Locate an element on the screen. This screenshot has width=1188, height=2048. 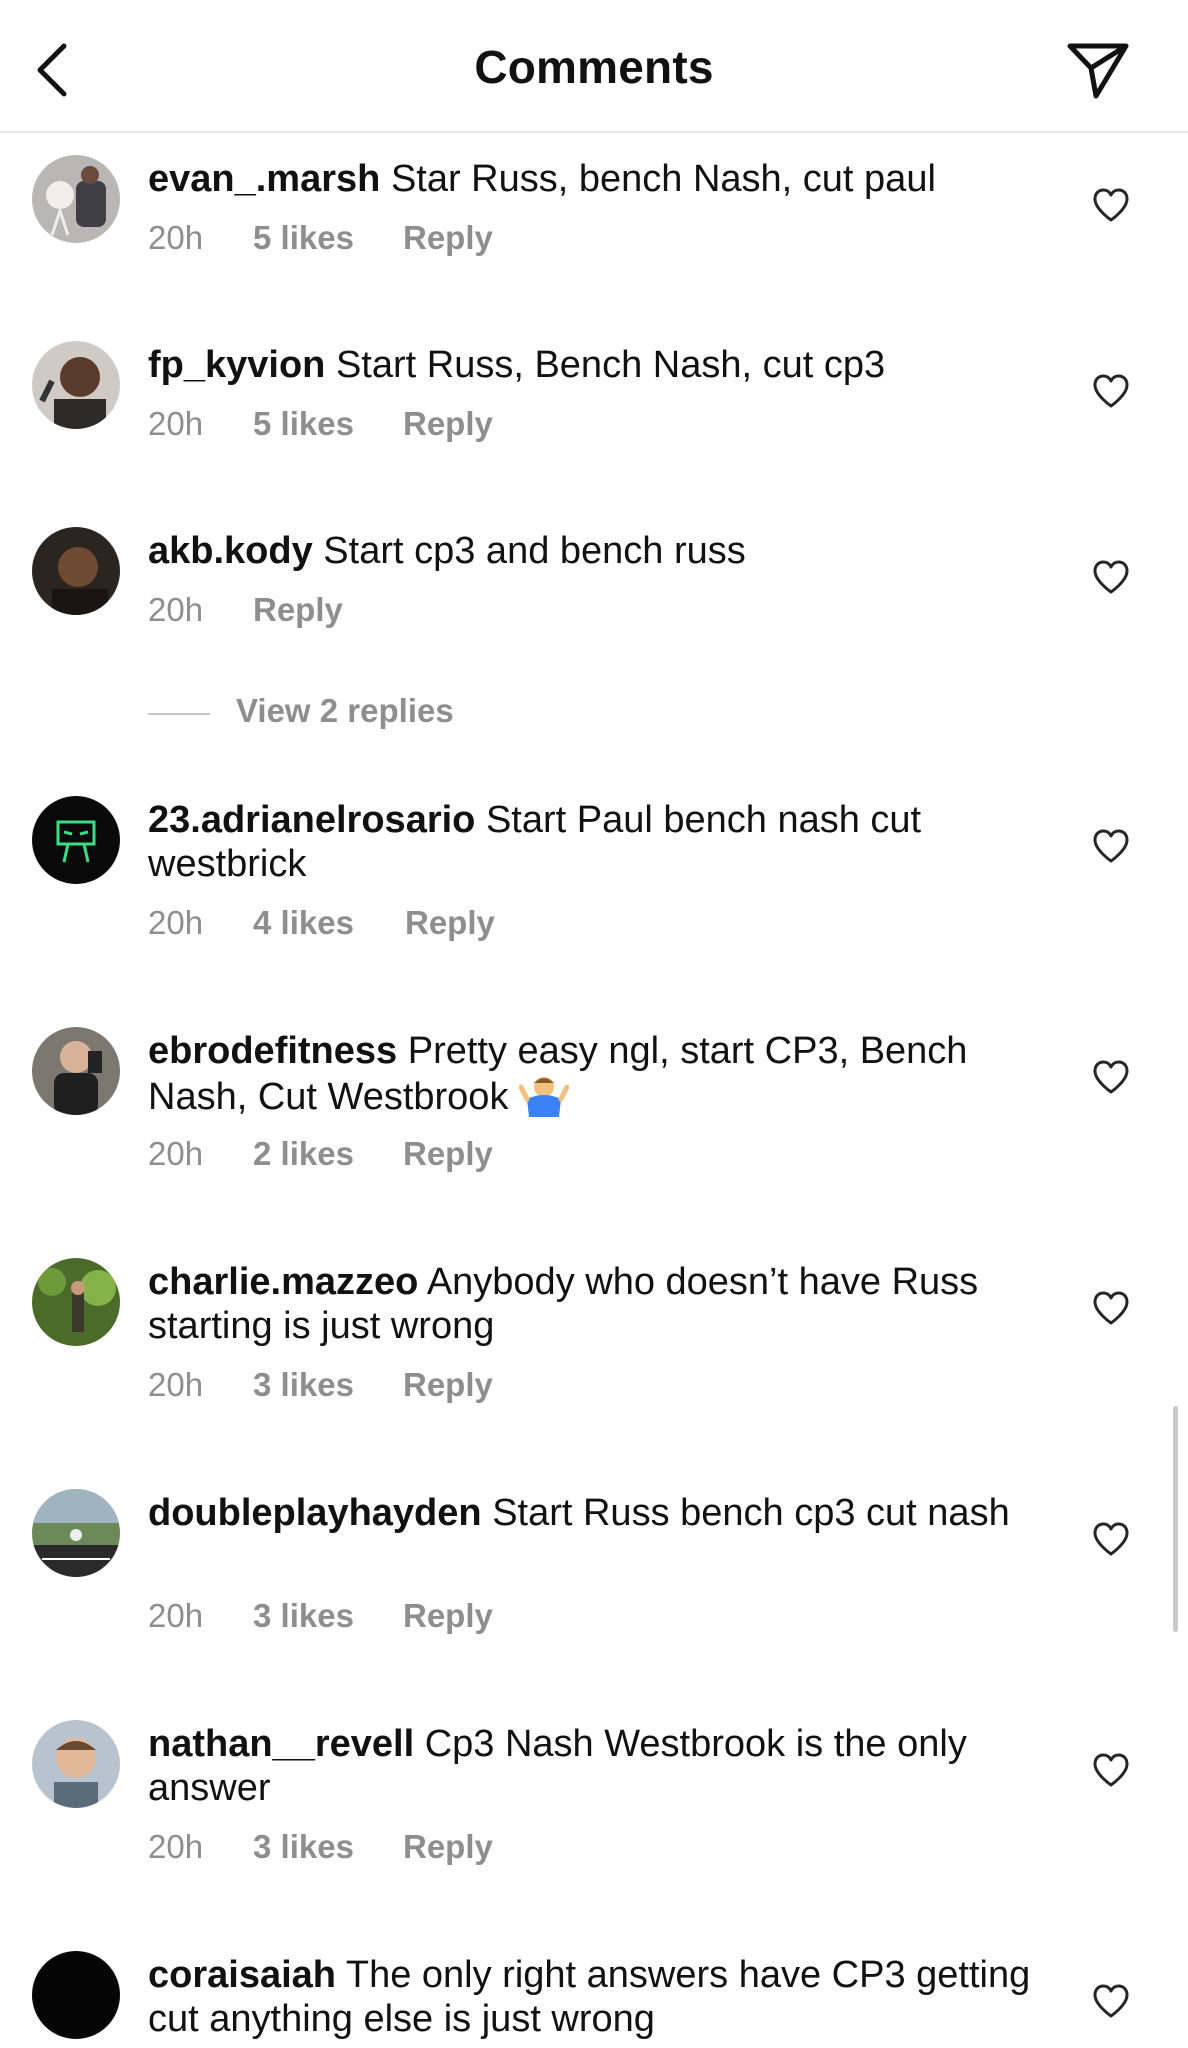
comment-body: Start Russ, Bench Nash, cut cp3 is located at coordinates (610, 365).